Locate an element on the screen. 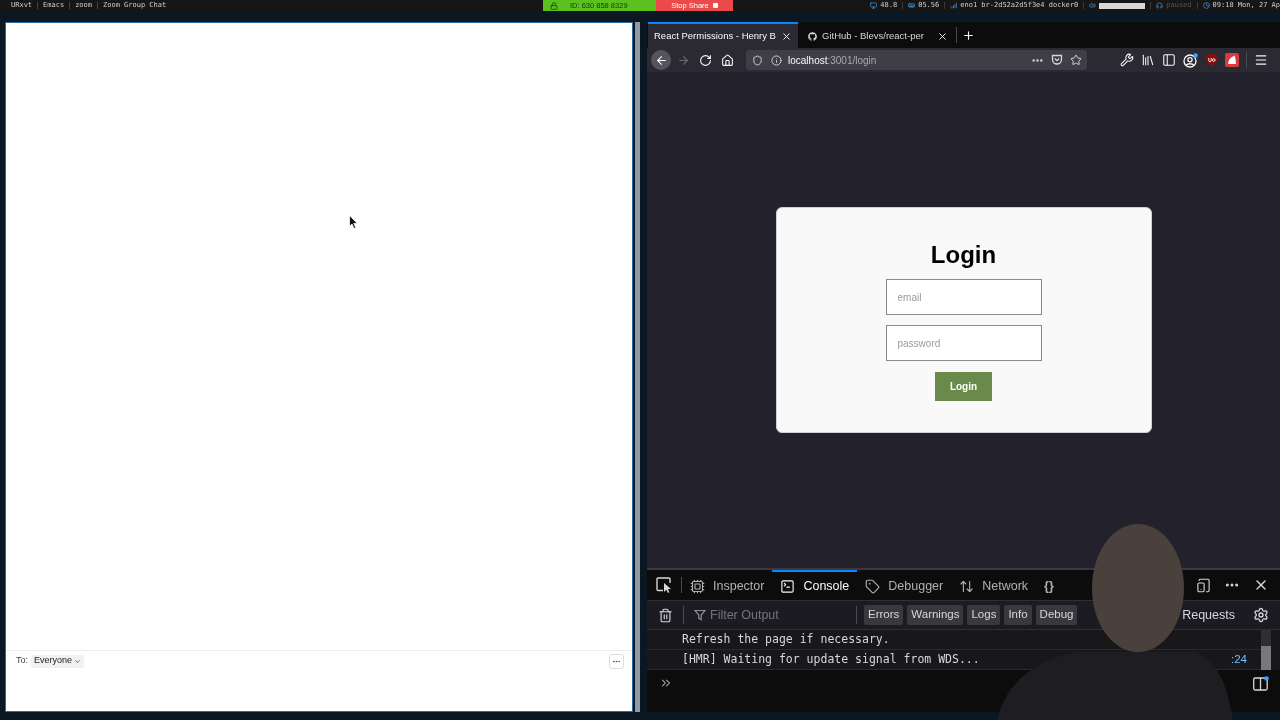  home-icon is located at coordinates (727, 60).